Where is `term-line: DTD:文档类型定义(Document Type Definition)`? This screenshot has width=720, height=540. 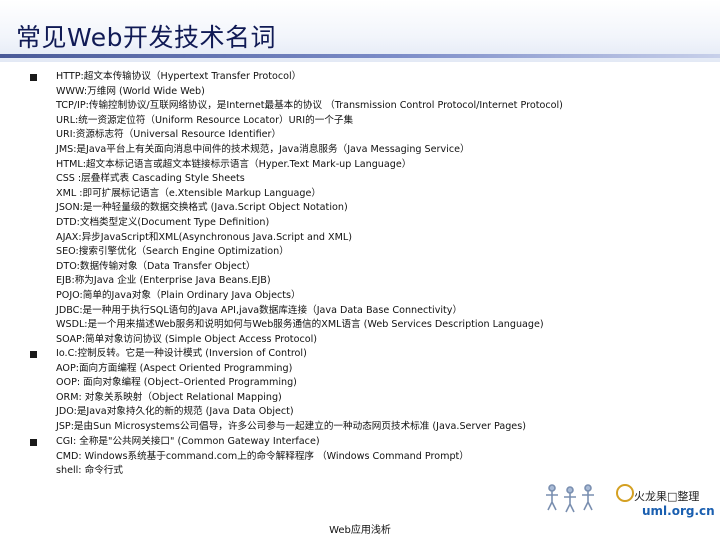
term-line: DTD:文档类型定义(Document Type Definition) is located at coordinates (163, 222).